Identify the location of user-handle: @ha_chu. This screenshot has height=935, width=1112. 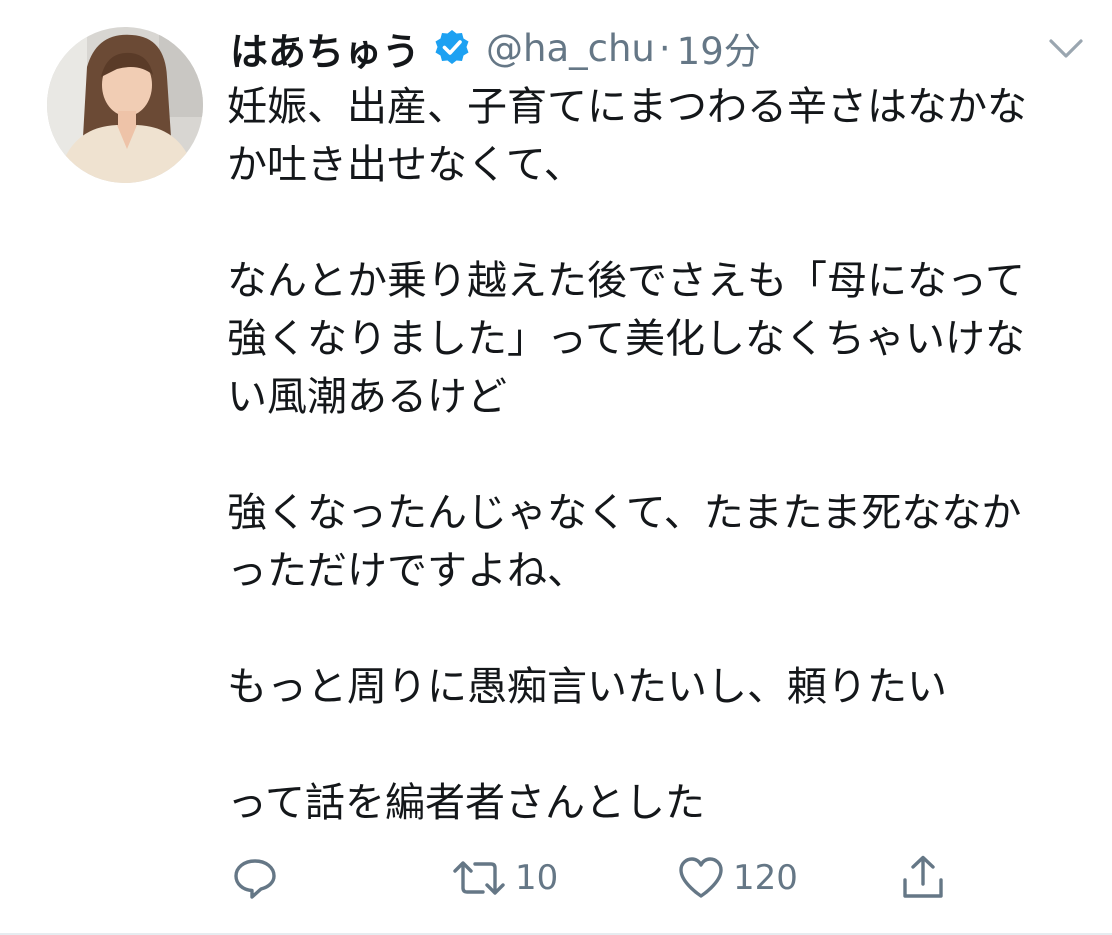
(570, 48).